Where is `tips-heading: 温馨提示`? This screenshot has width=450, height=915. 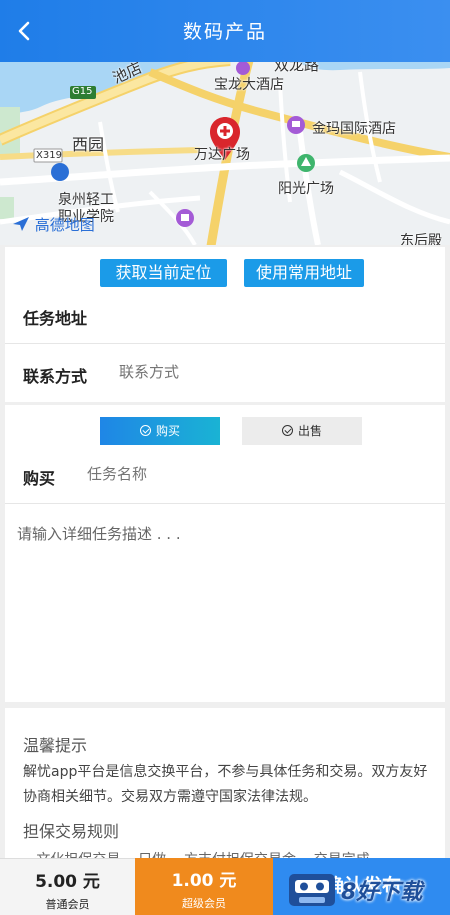
tips-heading: 温馨提示 is located at coordinates (55, 745).